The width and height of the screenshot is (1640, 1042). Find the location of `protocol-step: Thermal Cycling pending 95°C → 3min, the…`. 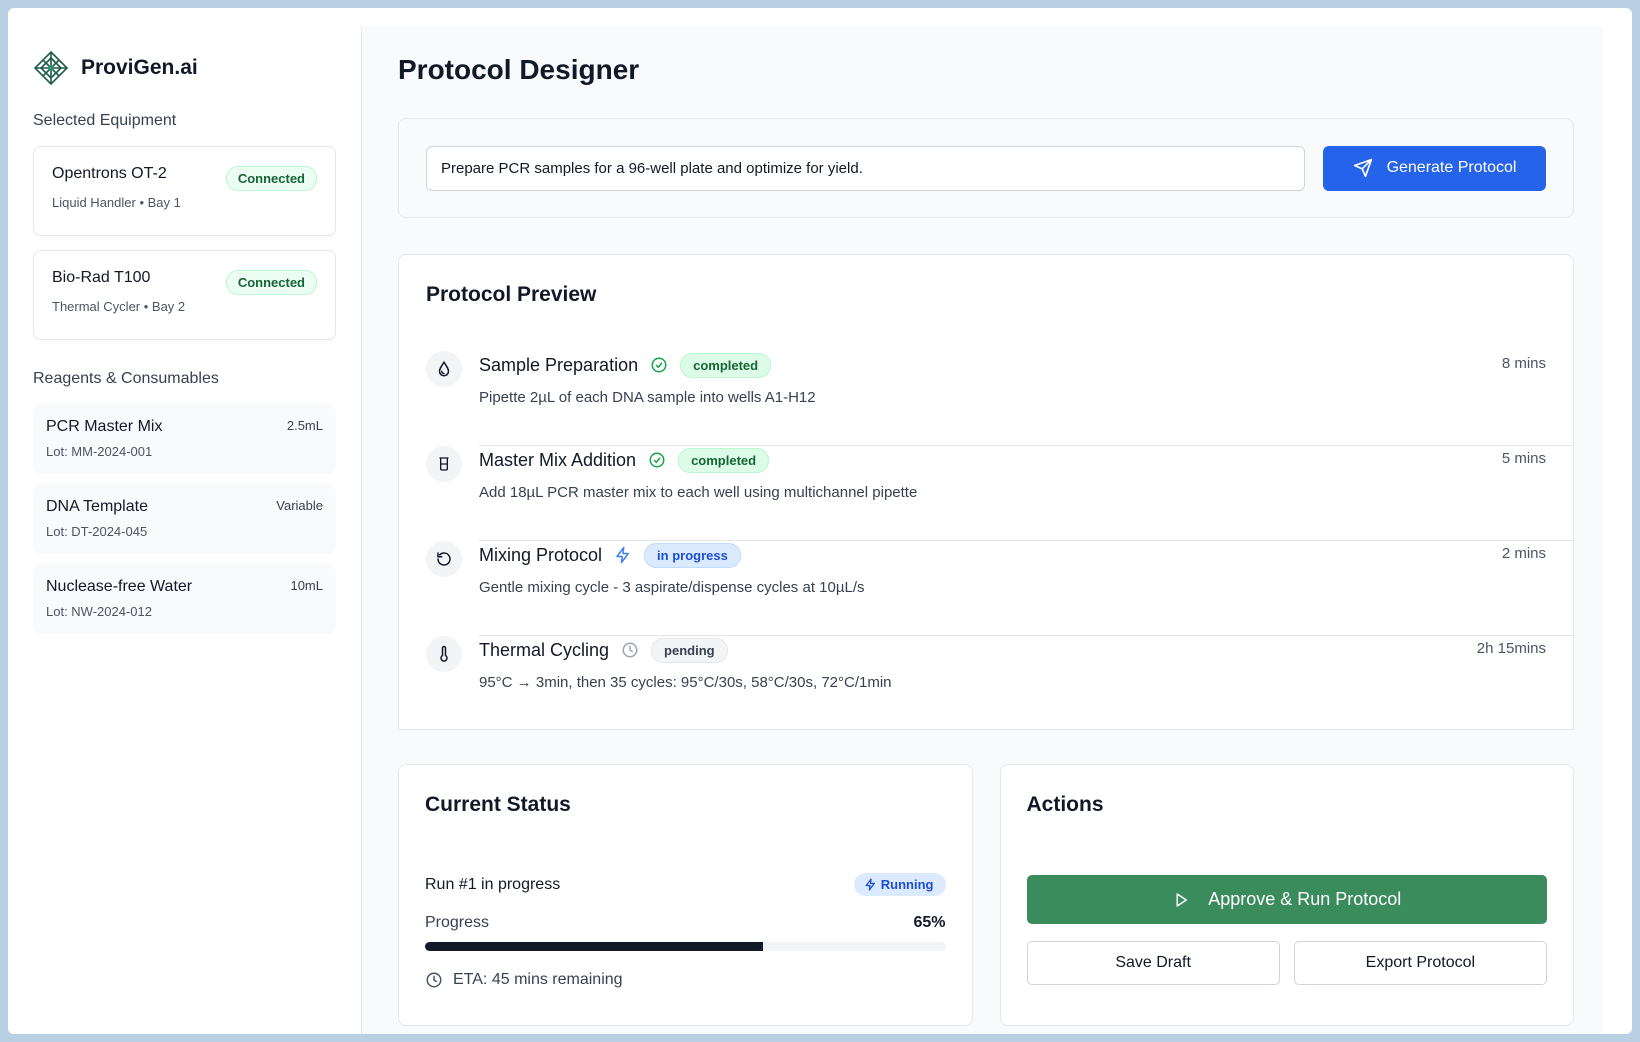

protocol-step: Thermal Cycling pending 95°C → 3min, the… is located at coordinates (986, 683).